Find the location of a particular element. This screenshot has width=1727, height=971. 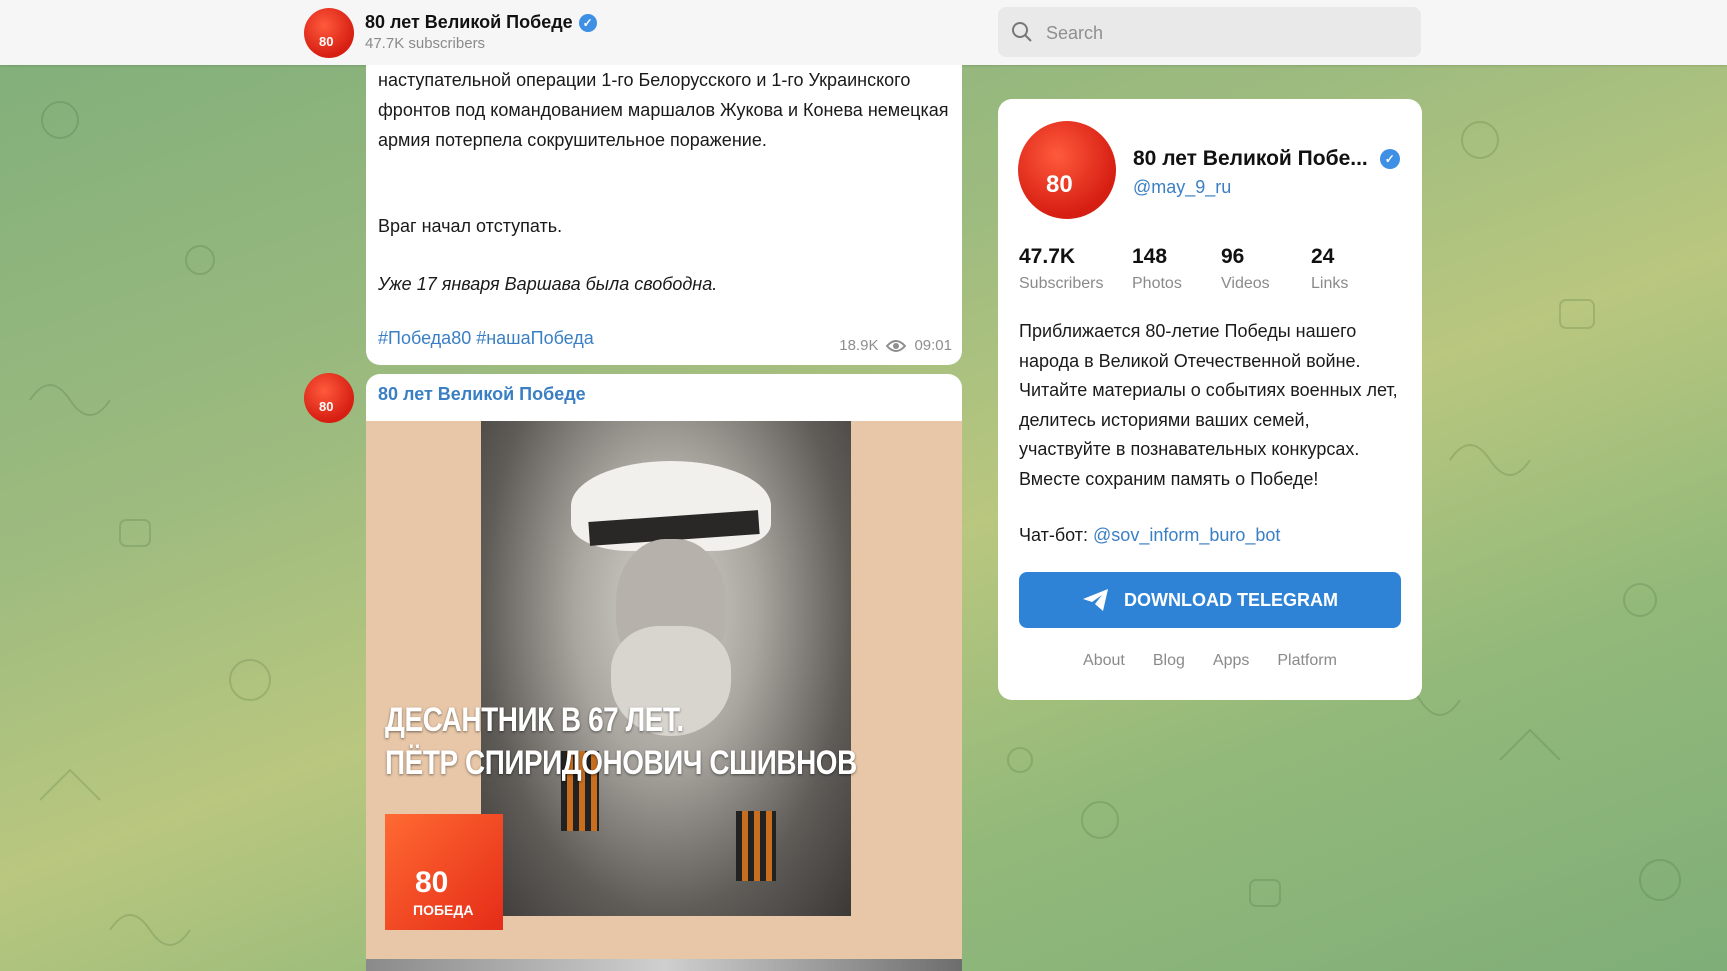

victory-80-logo: 80 ПОБЕДА is located at coordinates (444, 872).